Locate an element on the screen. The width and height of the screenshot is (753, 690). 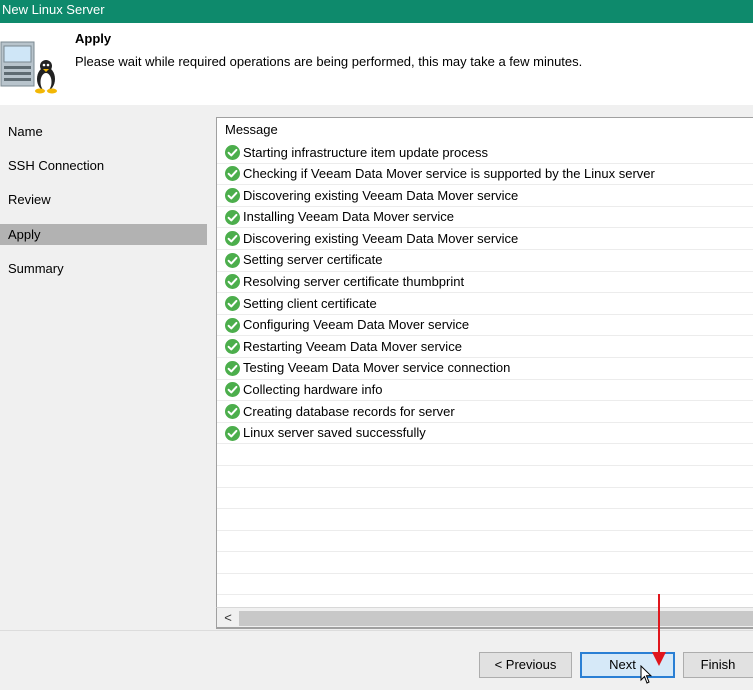
log-row: Collecting hardware info is located at coordinates (485, 391).